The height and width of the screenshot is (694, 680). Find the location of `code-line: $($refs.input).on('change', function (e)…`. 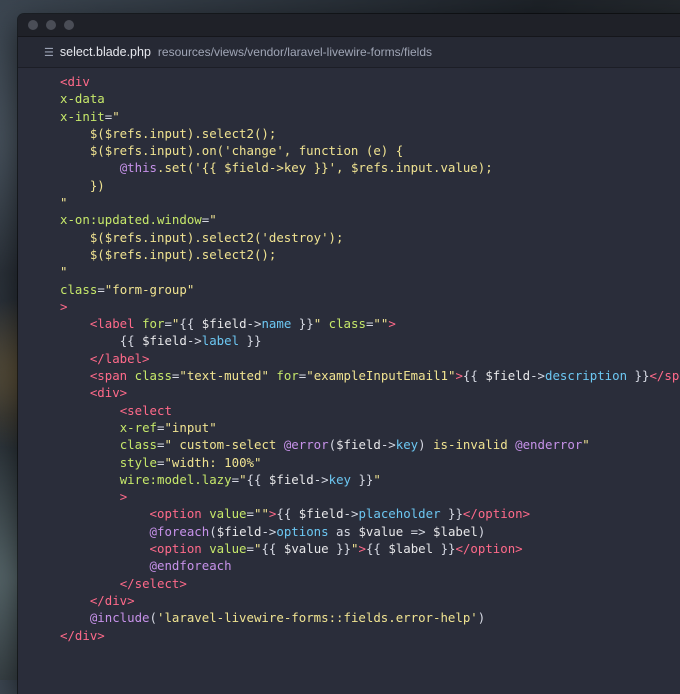

code-line: $($refs.input).on('change', function (e)… is located at coordinates (349, 150).